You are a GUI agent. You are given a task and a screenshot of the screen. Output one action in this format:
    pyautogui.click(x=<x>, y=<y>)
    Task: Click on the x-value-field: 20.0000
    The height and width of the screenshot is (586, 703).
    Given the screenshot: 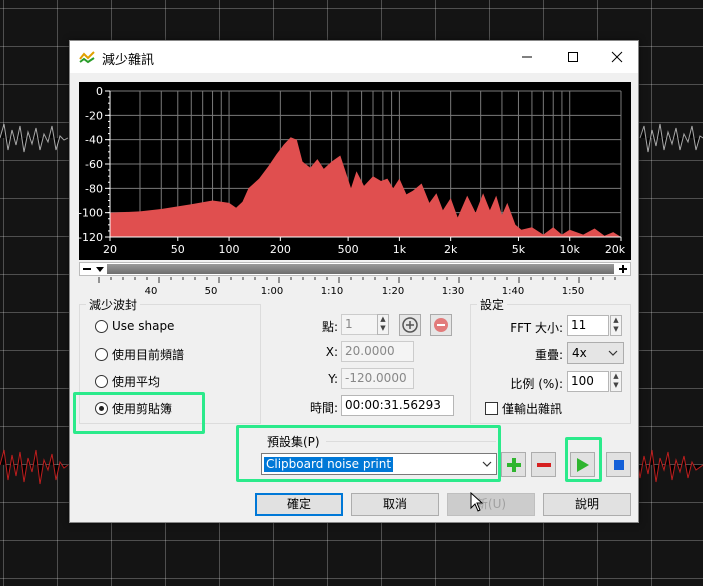 What is the action you would take?
    pyautogui.click(x=377, y=351)
    